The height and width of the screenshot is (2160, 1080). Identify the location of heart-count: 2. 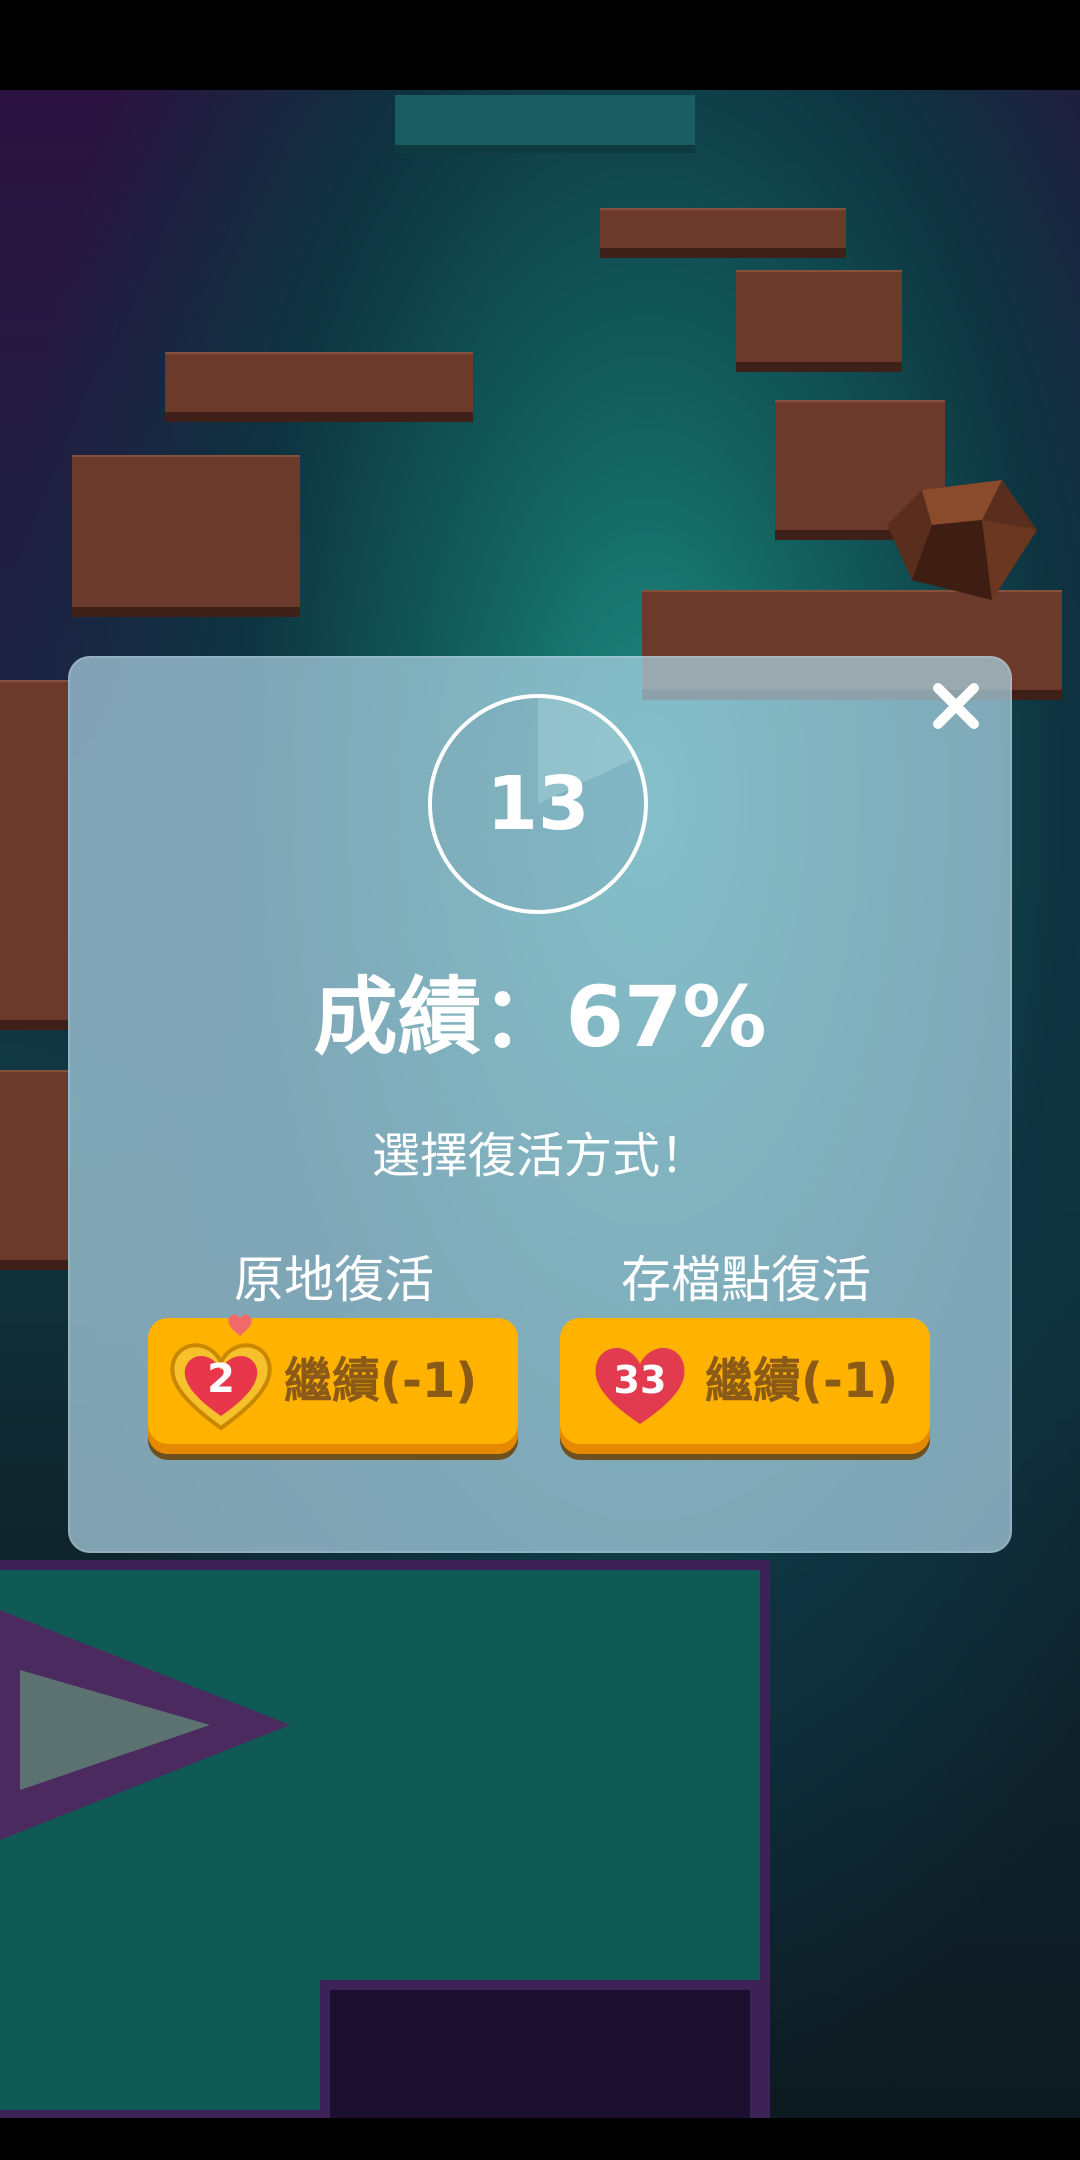
(221, 1379).